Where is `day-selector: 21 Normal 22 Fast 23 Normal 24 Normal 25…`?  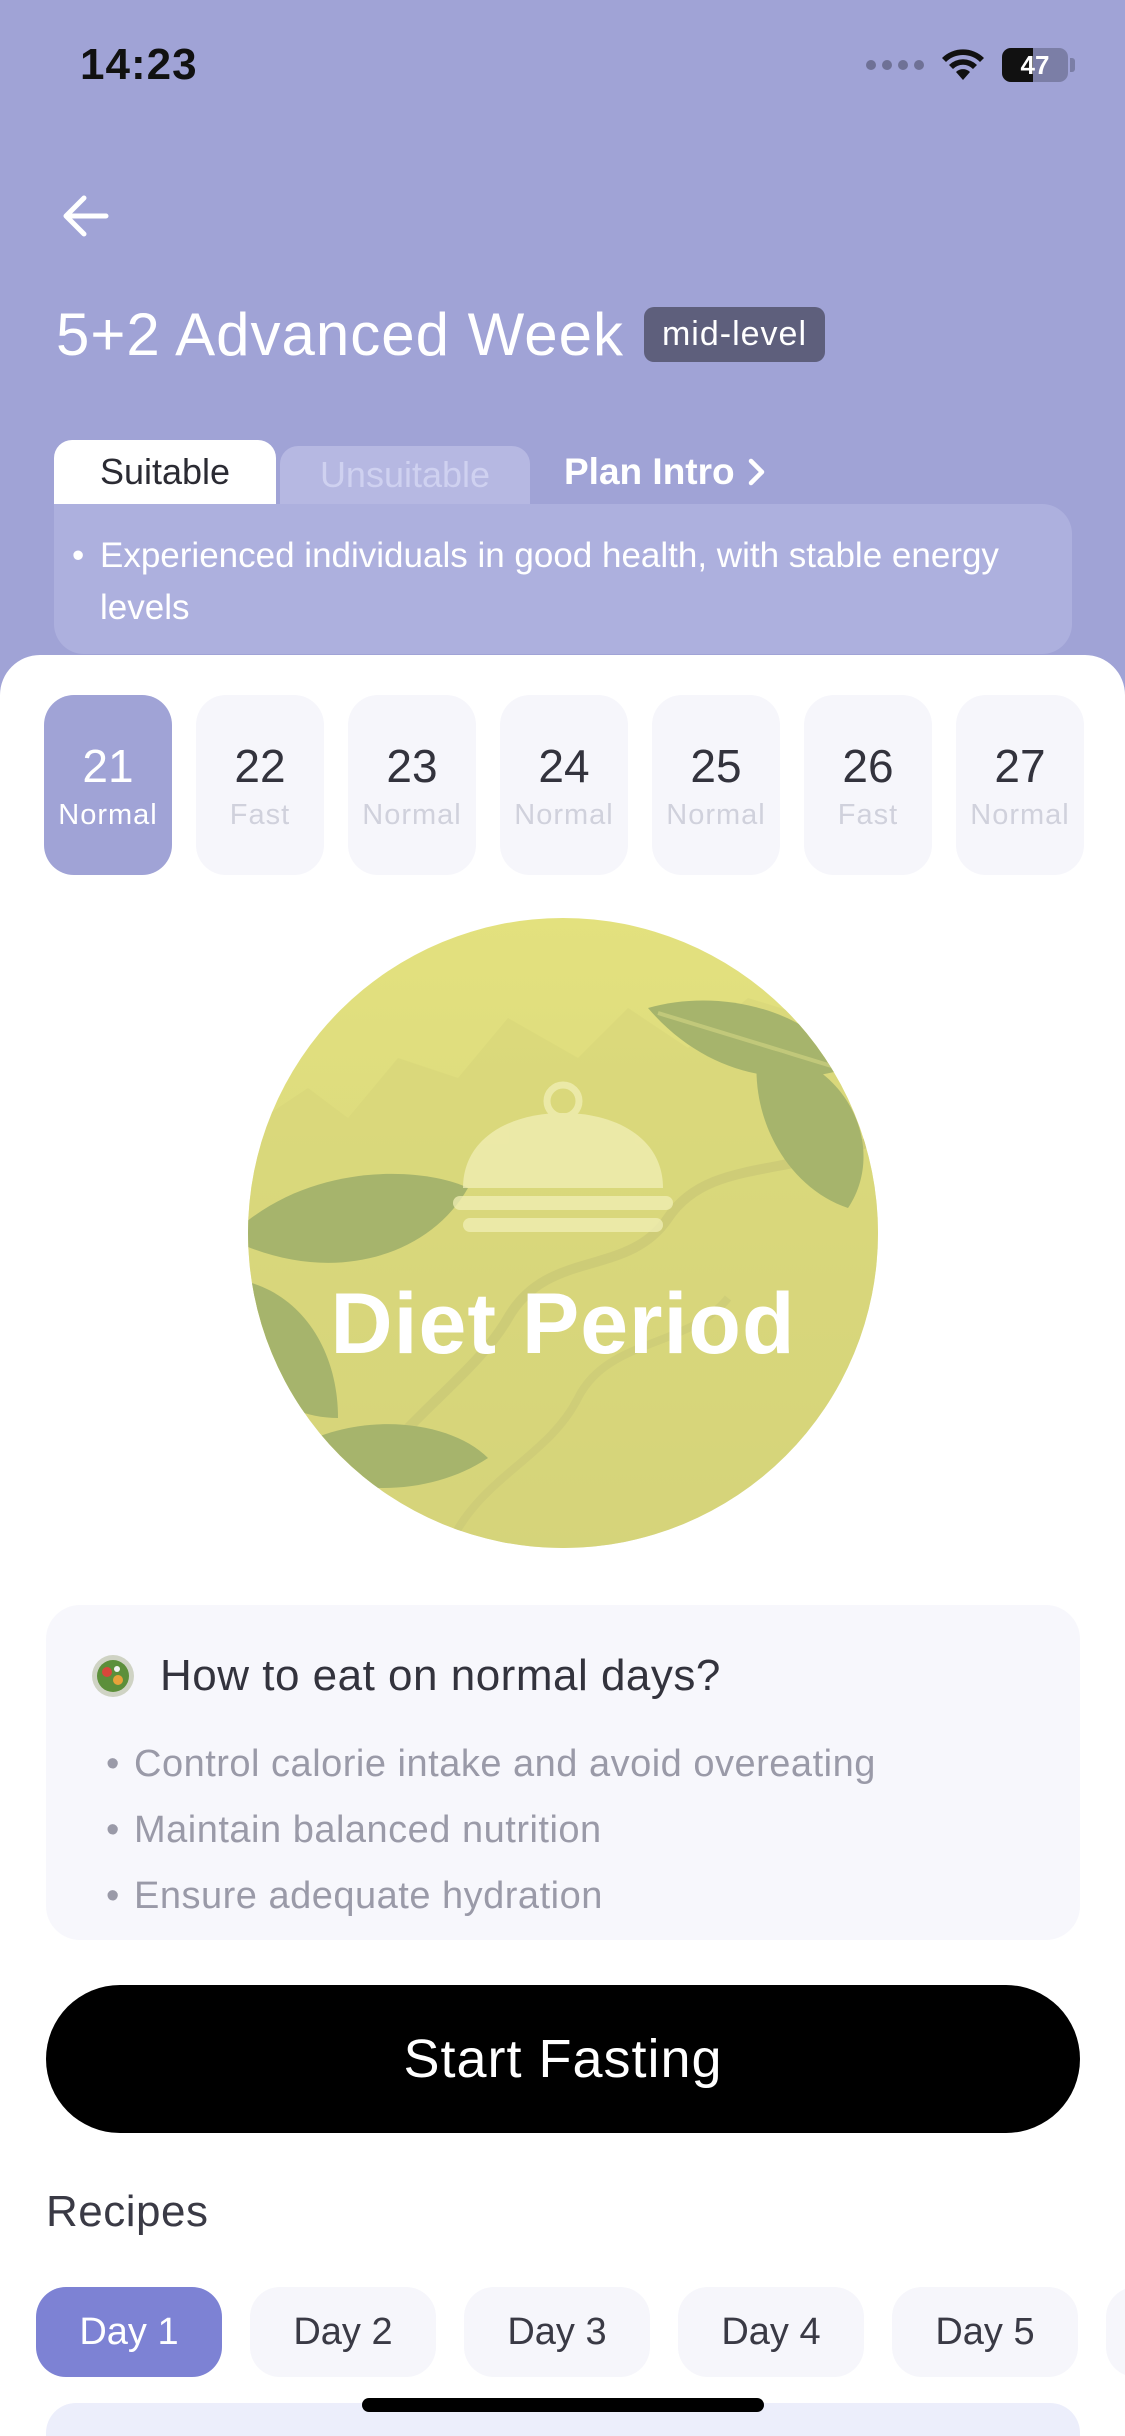
day-selector: 21 Normal 22 Fast 23 Normal 24 Normal 25… is located at coordinates (564, 785).